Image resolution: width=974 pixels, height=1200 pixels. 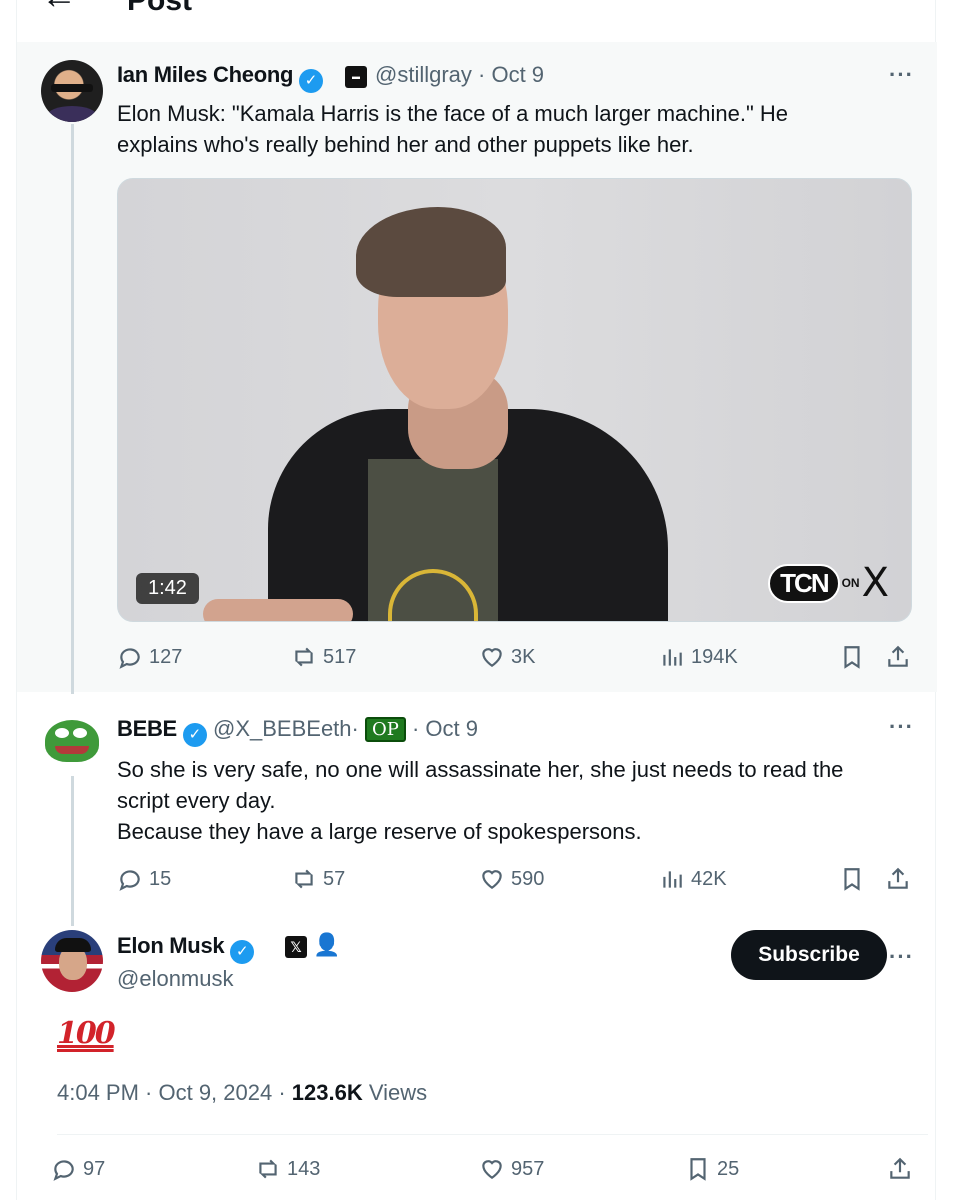 I want to click on op-badge: OP, so click(x=385, y=729).